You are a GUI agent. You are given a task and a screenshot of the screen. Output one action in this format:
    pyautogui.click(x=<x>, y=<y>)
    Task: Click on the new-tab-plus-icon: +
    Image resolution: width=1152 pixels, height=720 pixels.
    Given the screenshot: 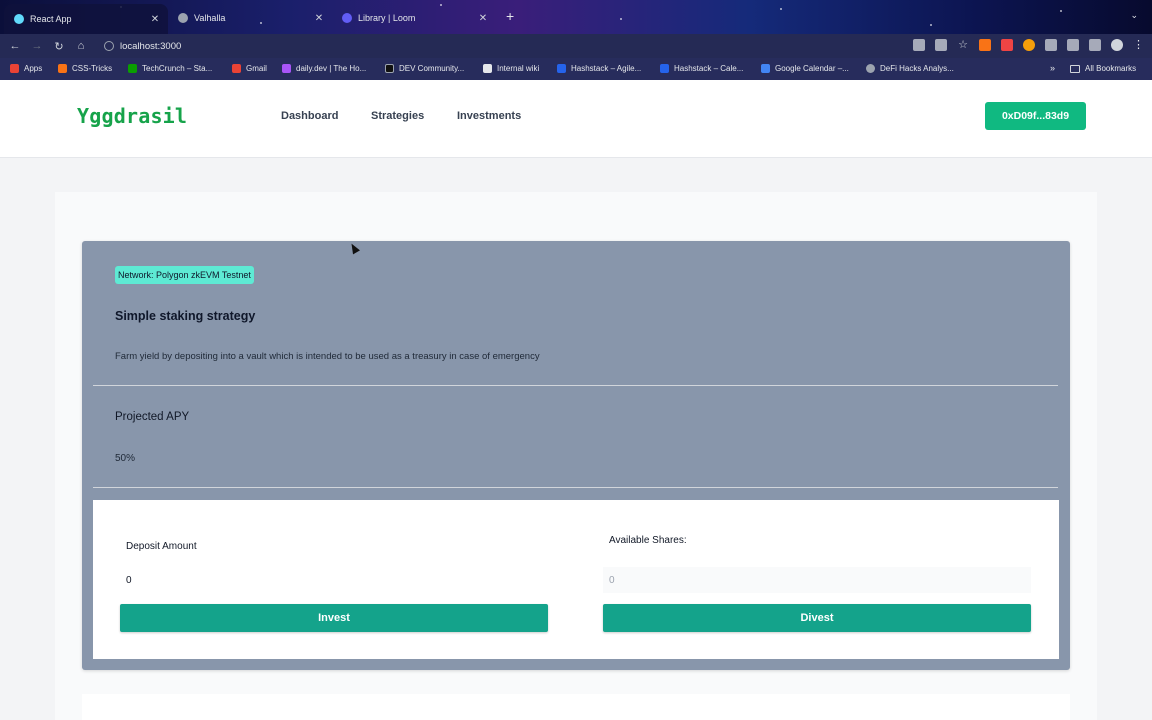 What is the action you would take?
    pyautogui.click(x=510, y=16)
    